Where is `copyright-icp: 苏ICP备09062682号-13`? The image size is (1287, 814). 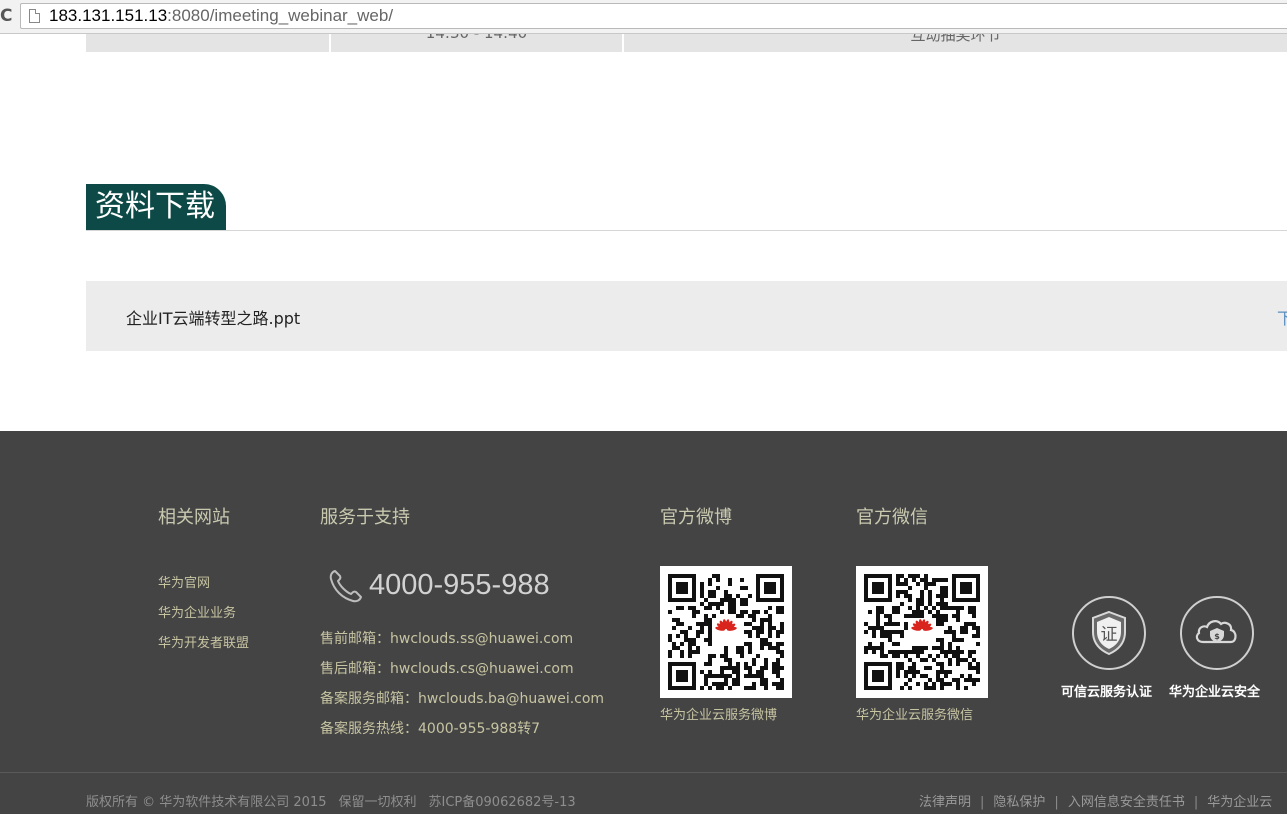
copyright-icp: 苏ICP备09062682号-13 is located at coordinates (502, 802).